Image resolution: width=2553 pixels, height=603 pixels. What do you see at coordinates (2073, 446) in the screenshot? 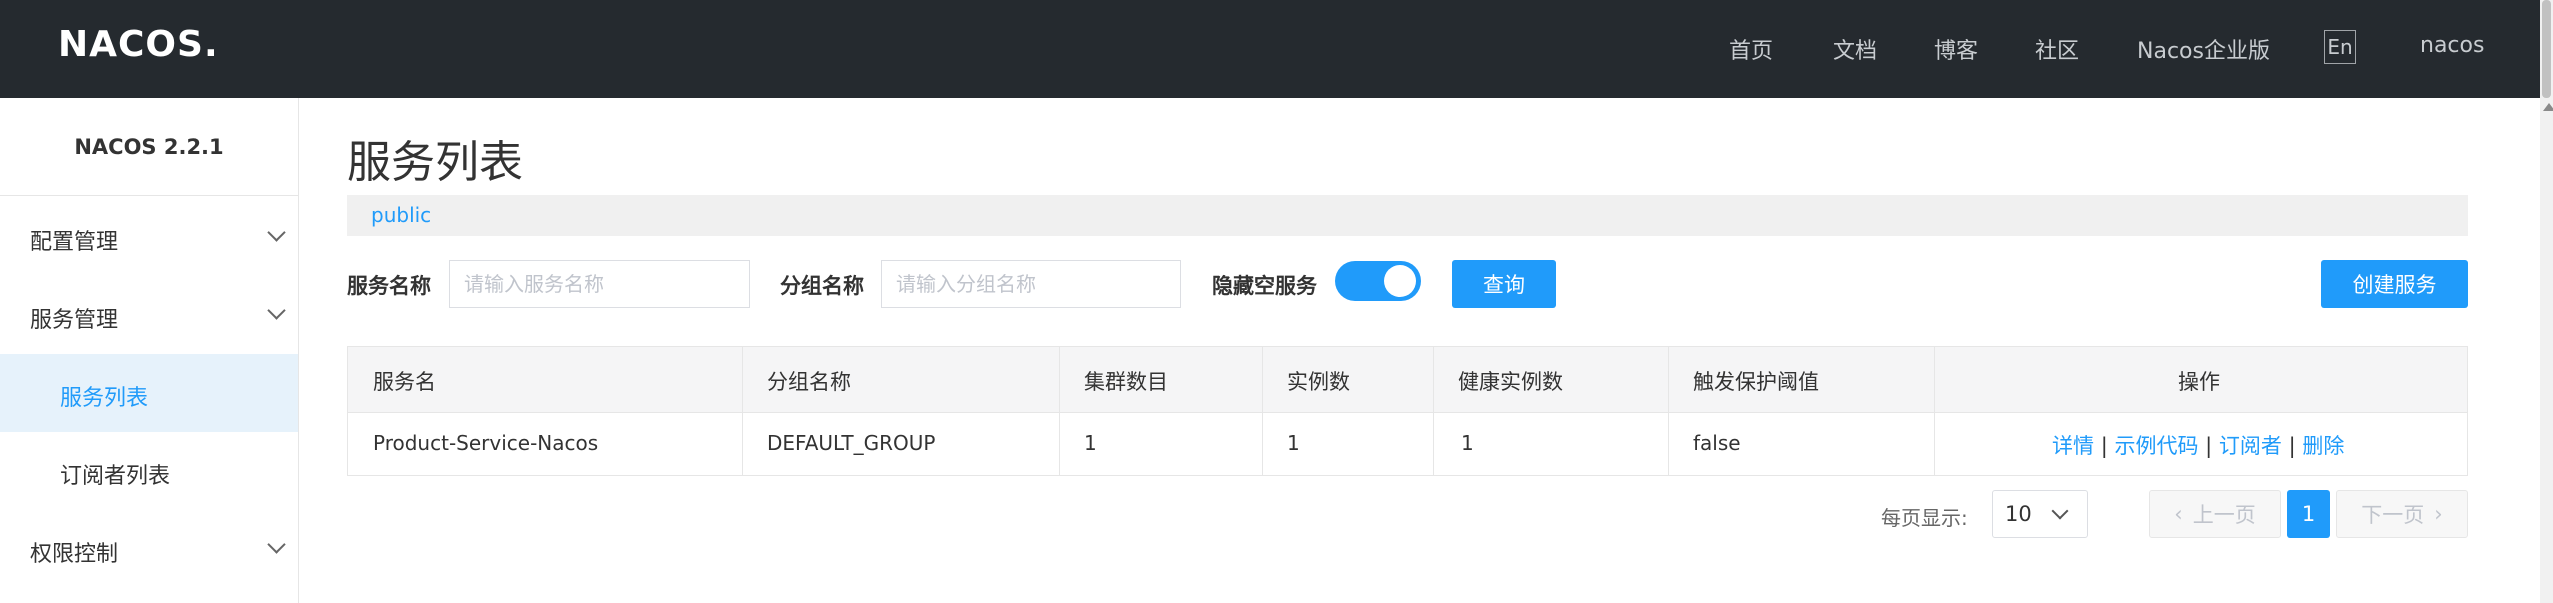
I see `detail-link: 详情` at bounding box center [2073, 446].